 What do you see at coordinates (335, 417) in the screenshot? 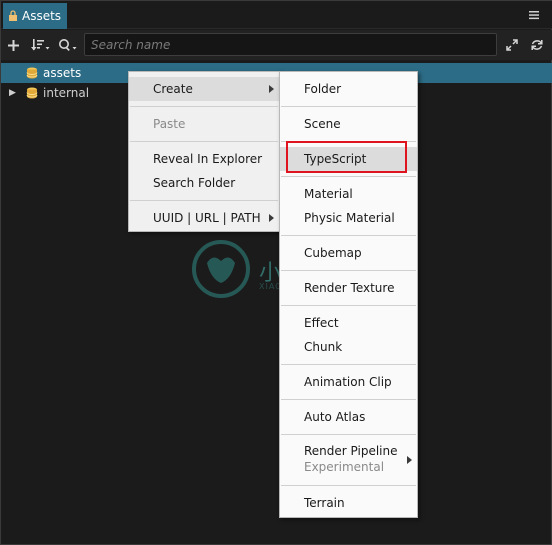
I see `menu-item-label: Auto Atlas` at bounding box center [335, 417].